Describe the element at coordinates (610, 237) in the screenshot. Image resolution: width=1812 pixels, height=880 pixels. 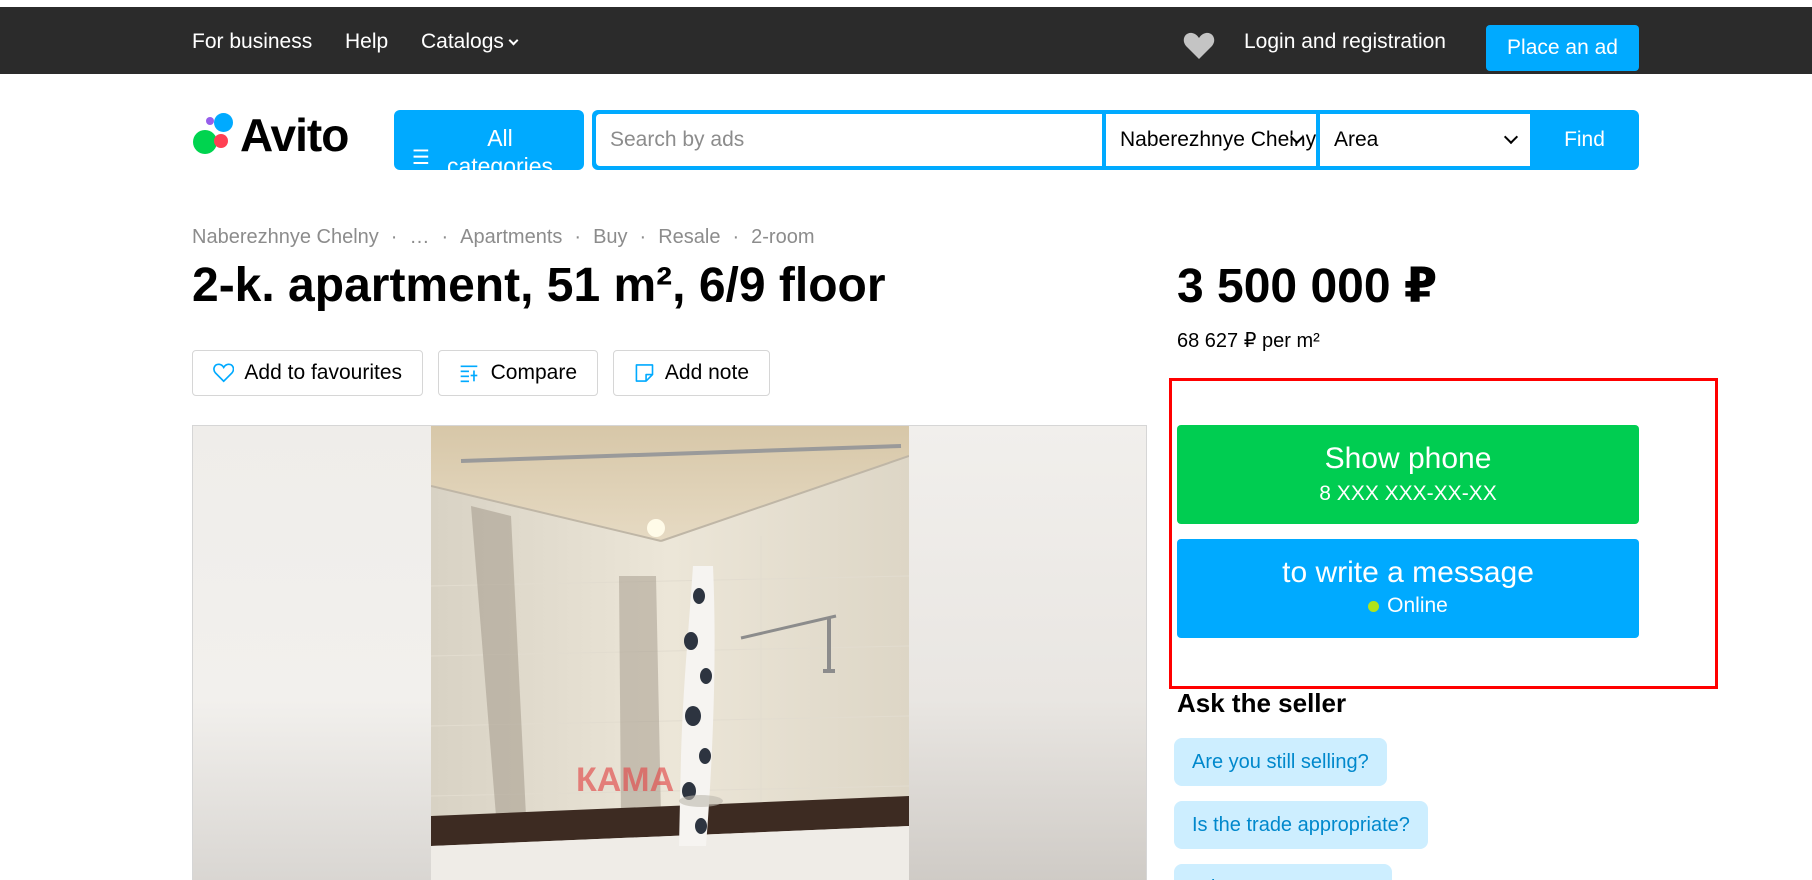
I see `breadcrumb-item: Buy` at that location.